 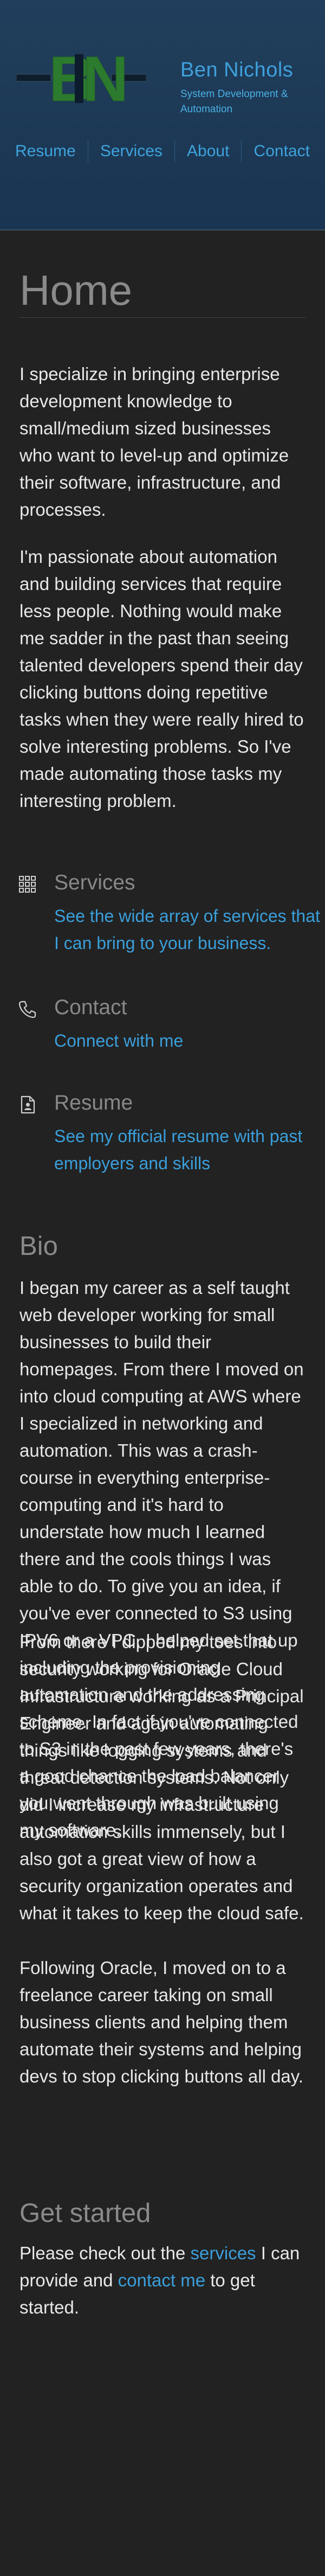 I want to click on feature-title: Resume, so click(x=93, y=1102).